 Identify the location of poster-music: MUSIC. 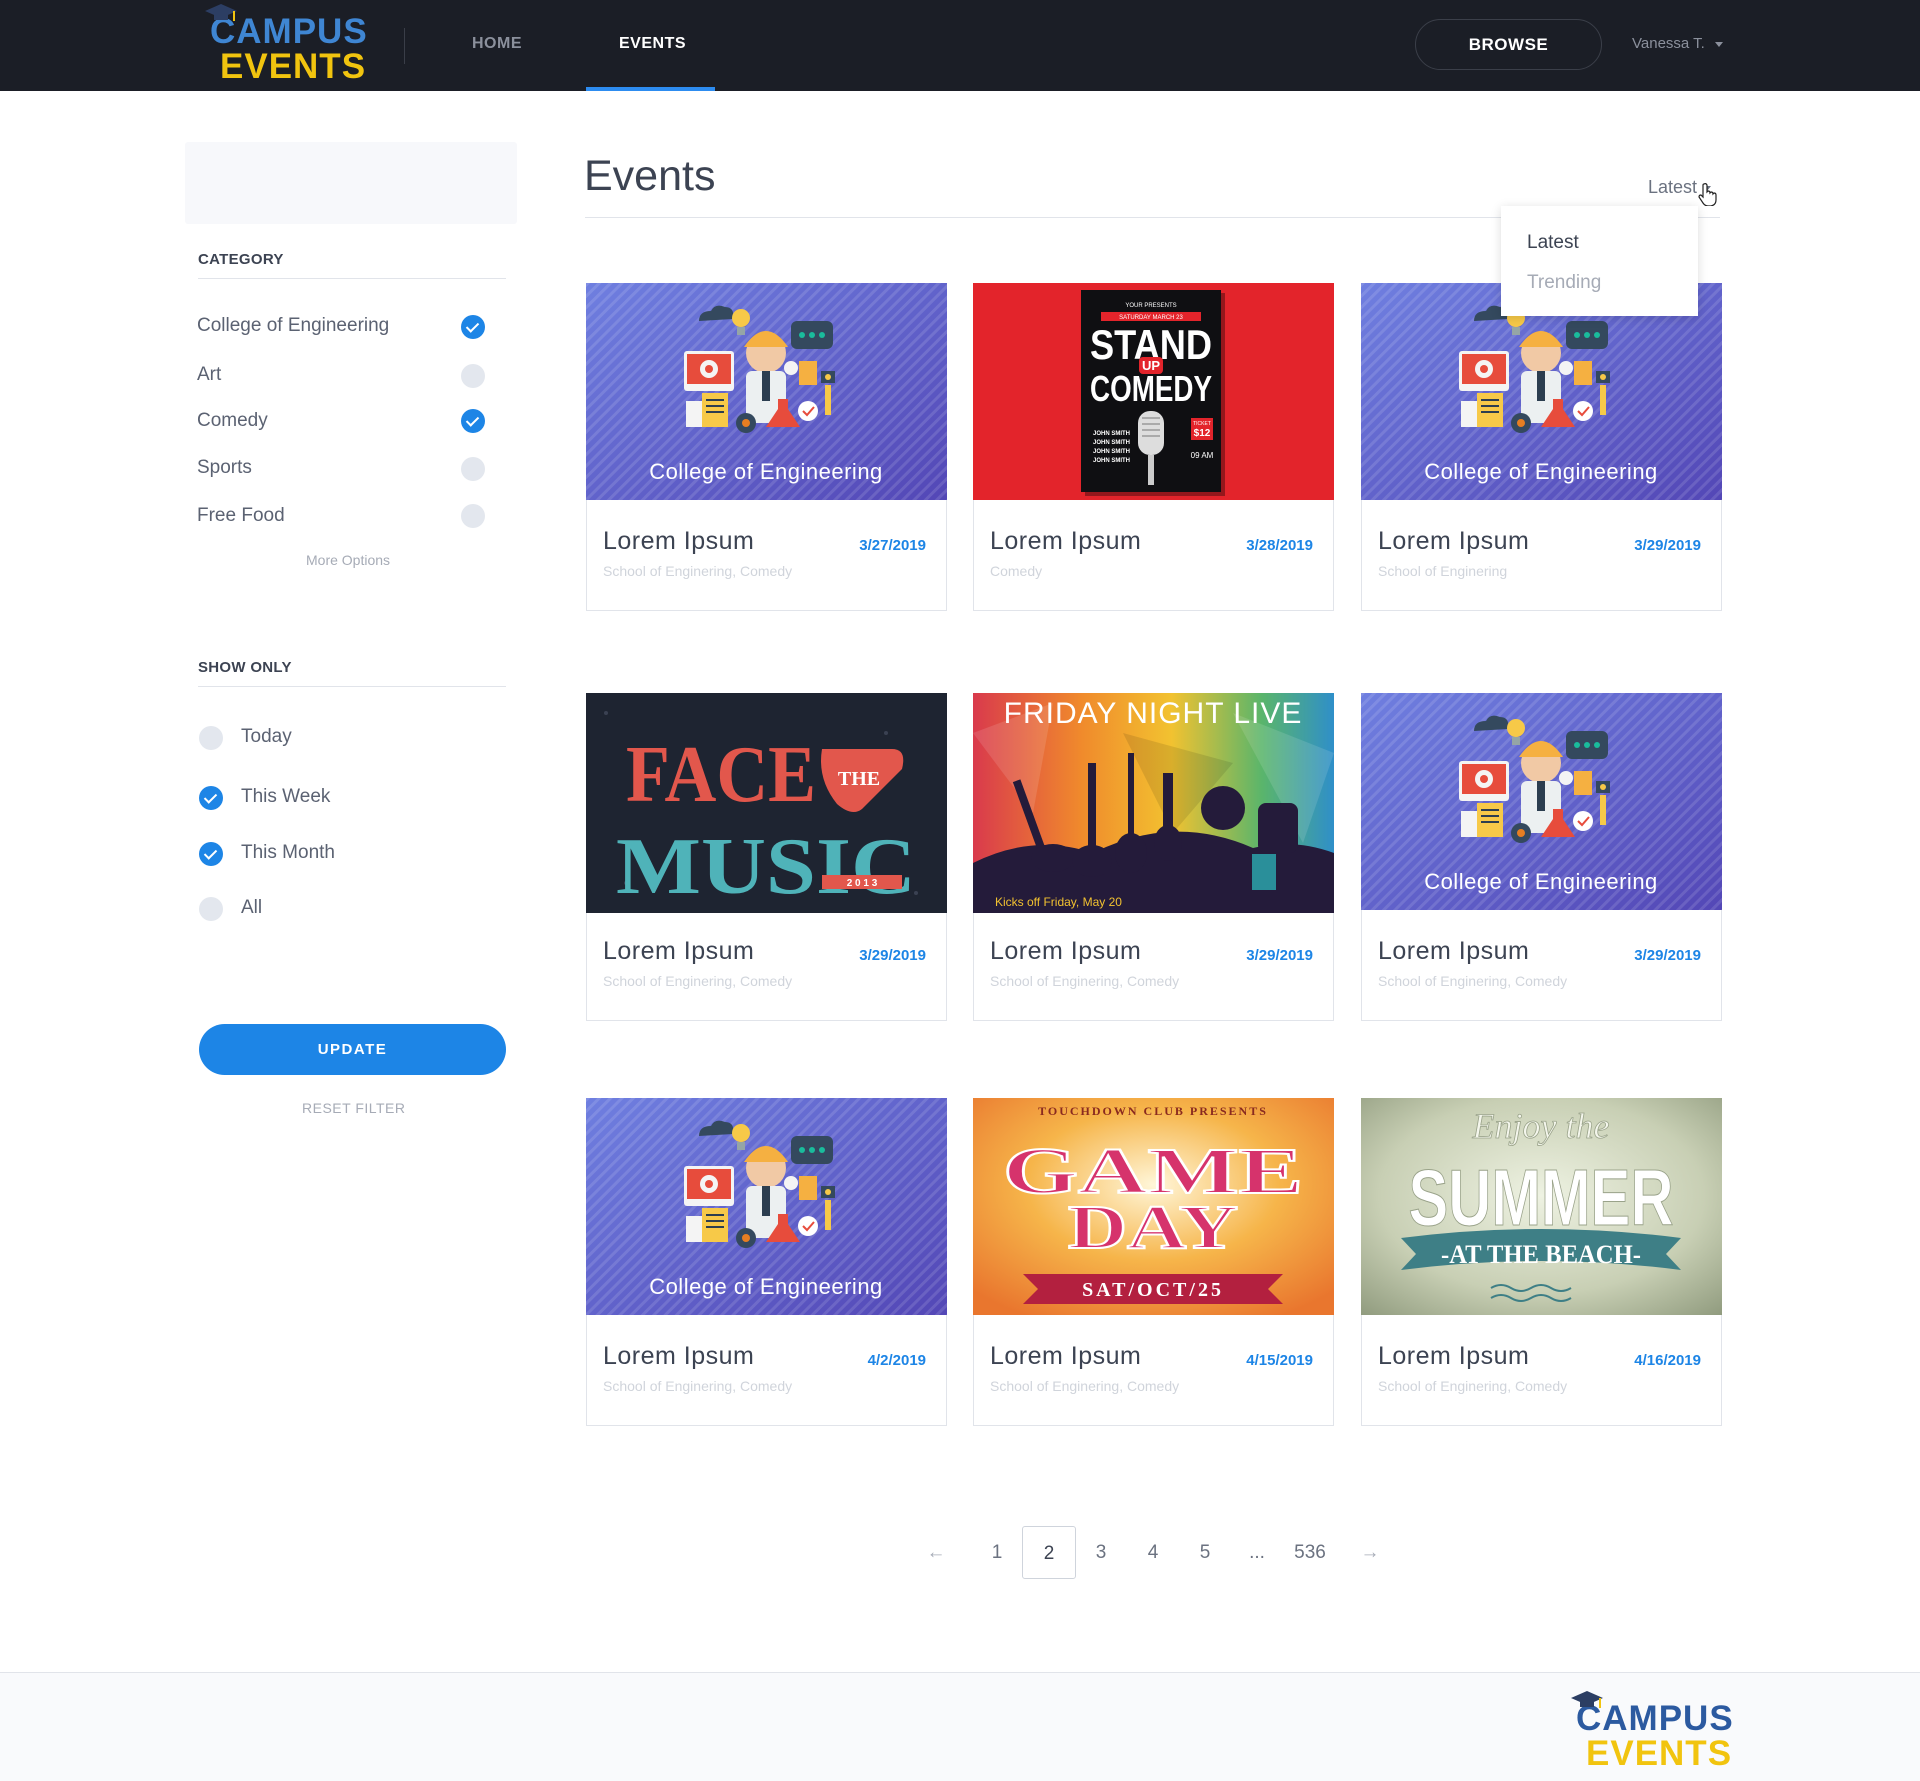
(766, 867).